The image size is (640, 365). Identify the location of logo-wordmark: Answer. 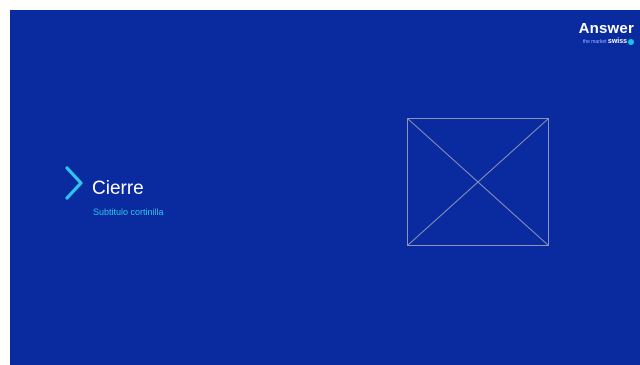
(606, 28).